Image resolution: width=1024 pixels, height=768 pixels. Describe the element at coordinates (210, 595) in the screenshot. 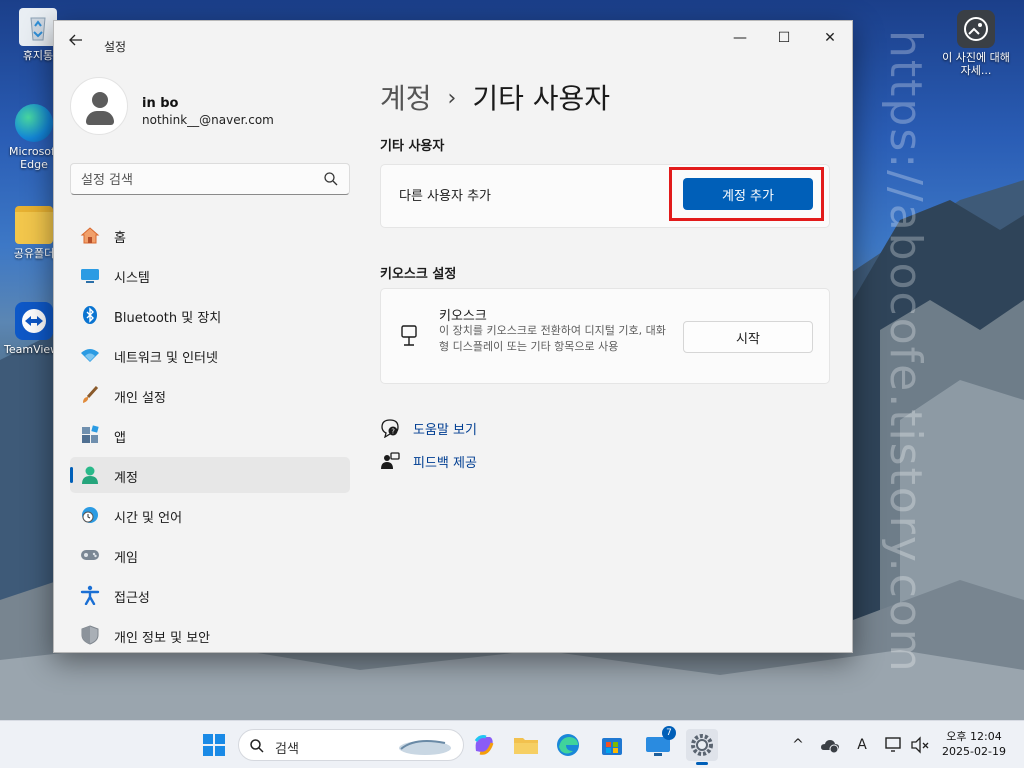

I see `sidebar-item-accessibility: 접근성` at that location.